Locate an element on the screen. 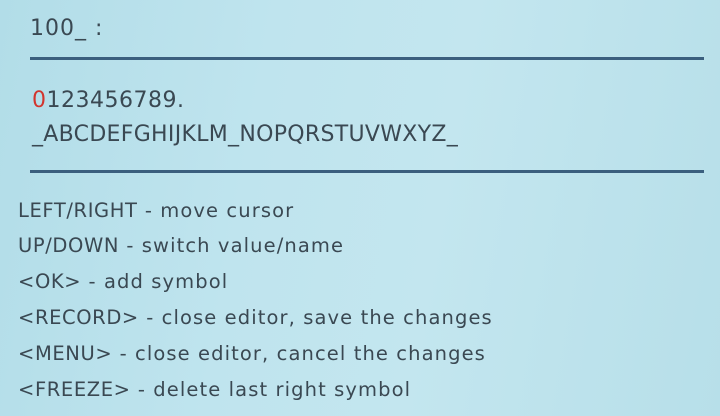 The width and height of the screenshot is (720, 416). help-key: <RECORD> is located at coordinates (78, 317).